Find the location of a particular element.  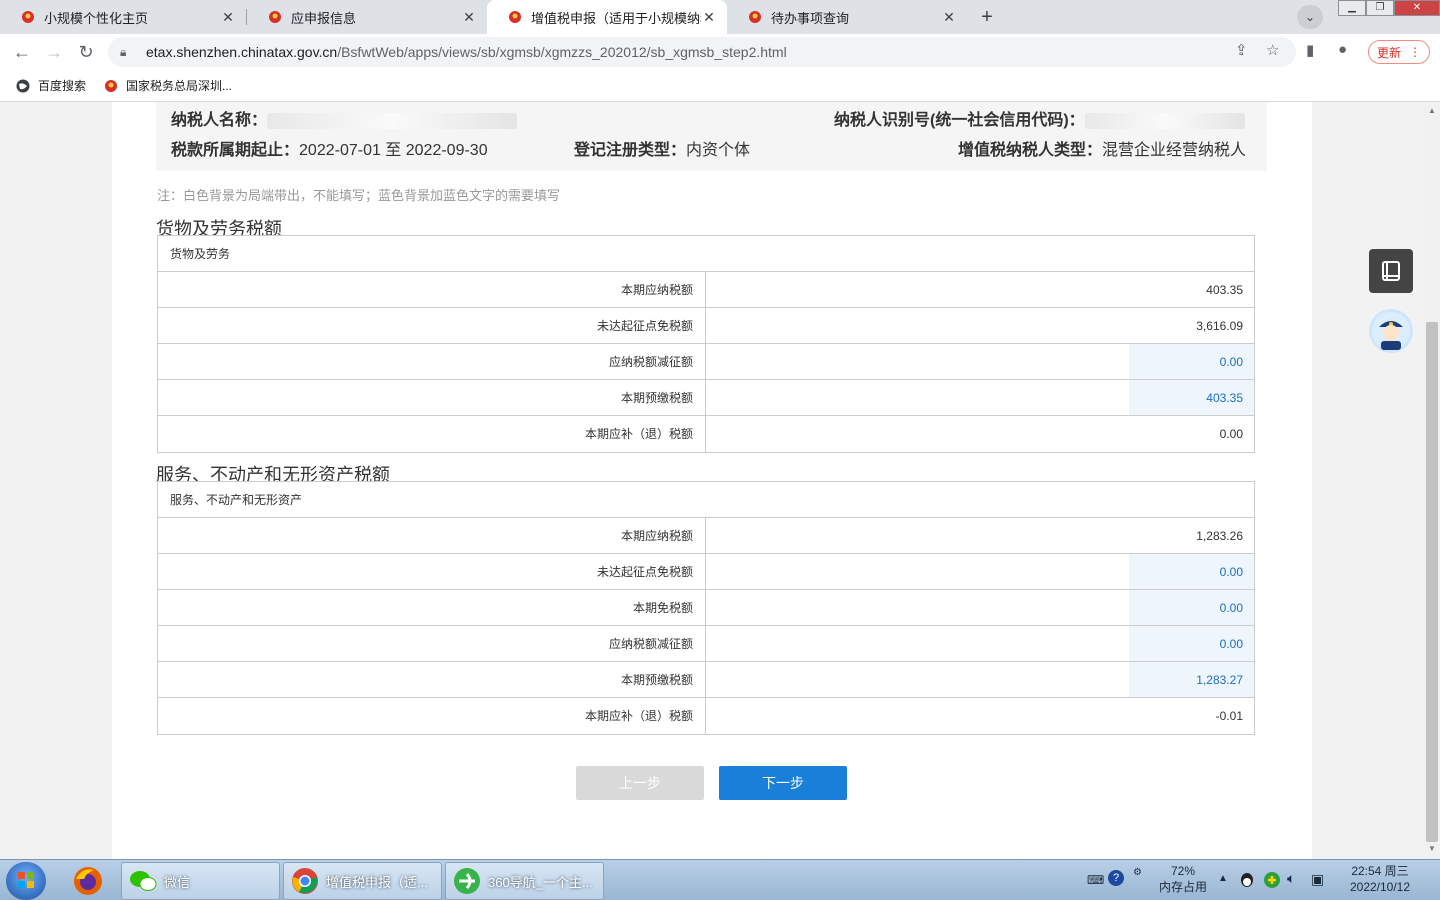

row-value: 1,283.26 is located at coordinates (1219, 536).